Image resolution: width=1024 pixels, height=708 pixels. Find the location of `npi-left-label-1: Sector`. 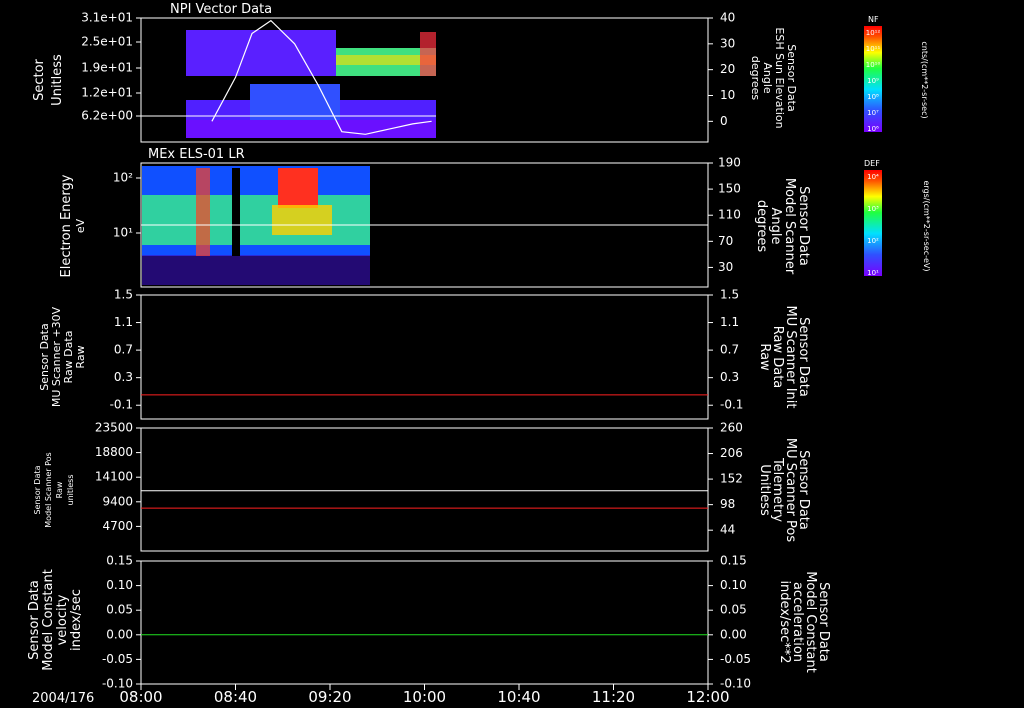

npi-left-label-1: Sector is located at coordinates (39, 79).